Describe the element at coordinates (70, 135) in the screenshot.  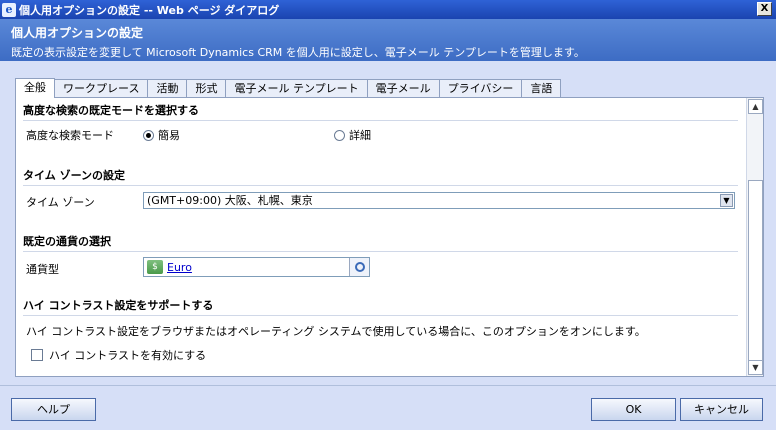
I see `search-mode-label: 高度な検索モード` at that location.